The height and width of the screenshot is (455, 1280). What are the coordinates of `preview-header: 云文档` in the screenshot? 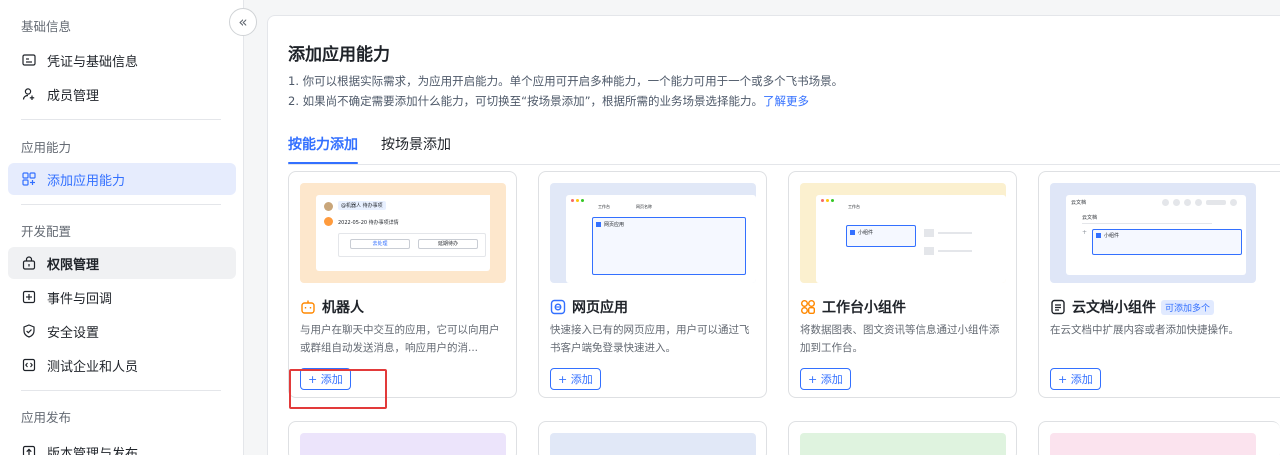 It's located at (1079, 203).